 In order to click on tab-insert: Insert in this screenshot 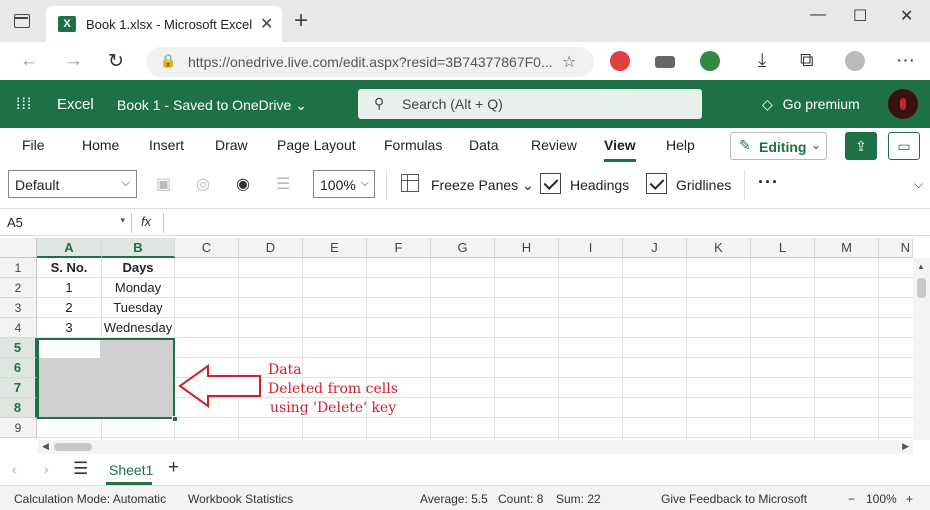, I will do `click(166, 145)`.